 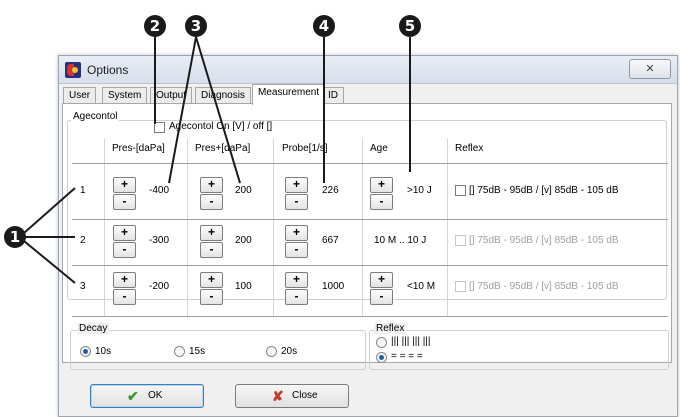 I want to click on decay-radio-15s, so click(x=179, y=351).